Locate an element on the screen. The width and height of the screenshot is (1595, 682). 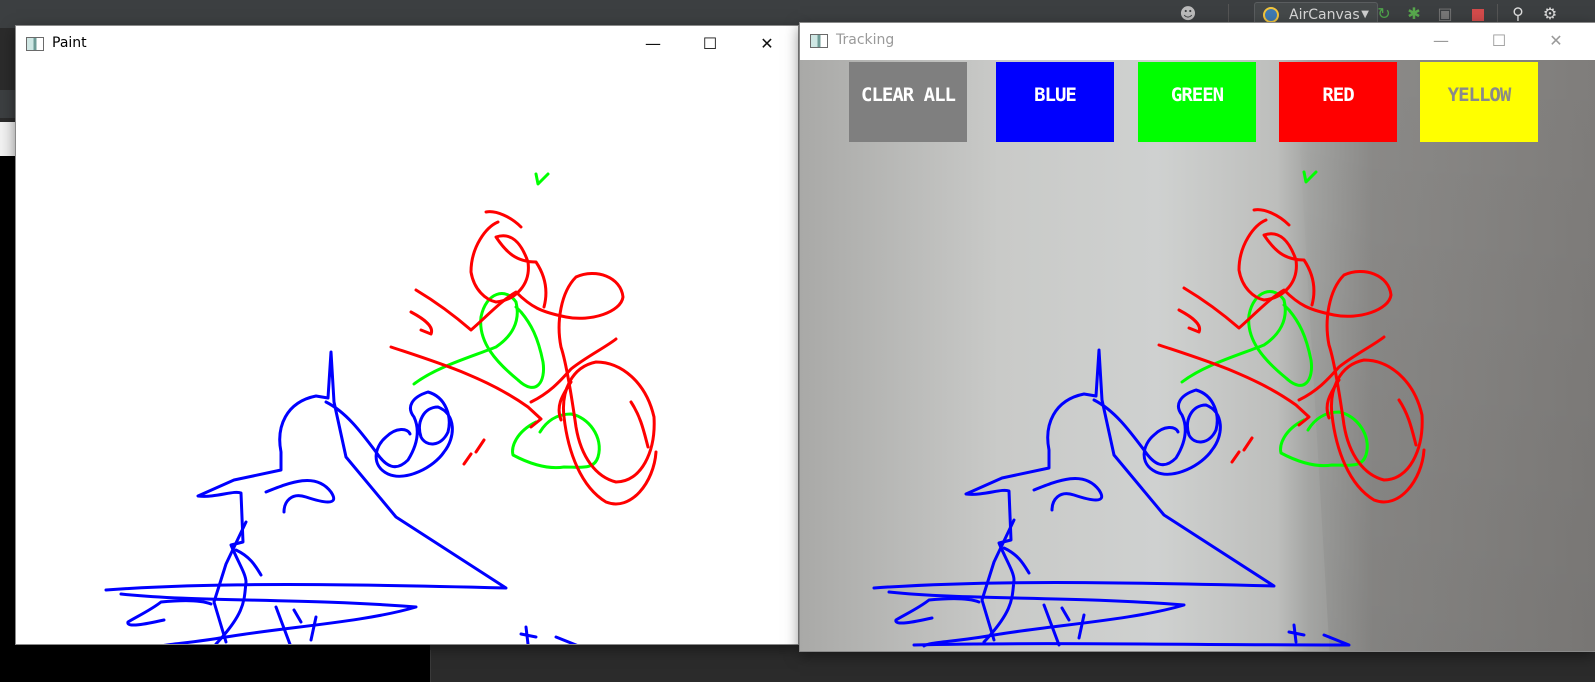
settings-icon: ⚙ is located at coordinates (1550, 14).